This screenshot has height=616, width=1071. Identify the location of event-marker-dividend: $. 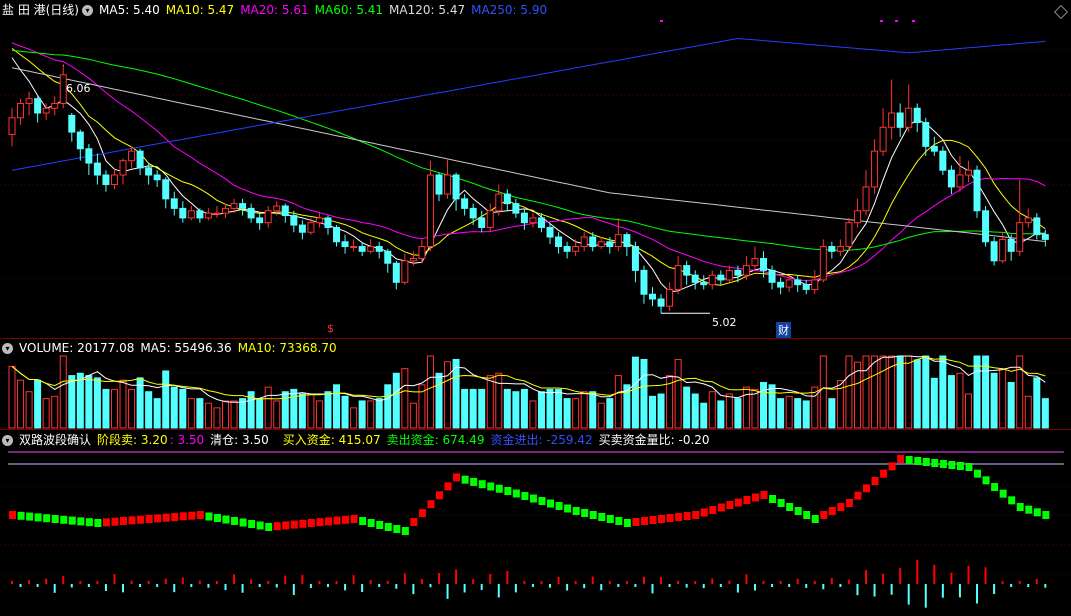
(330, 328).